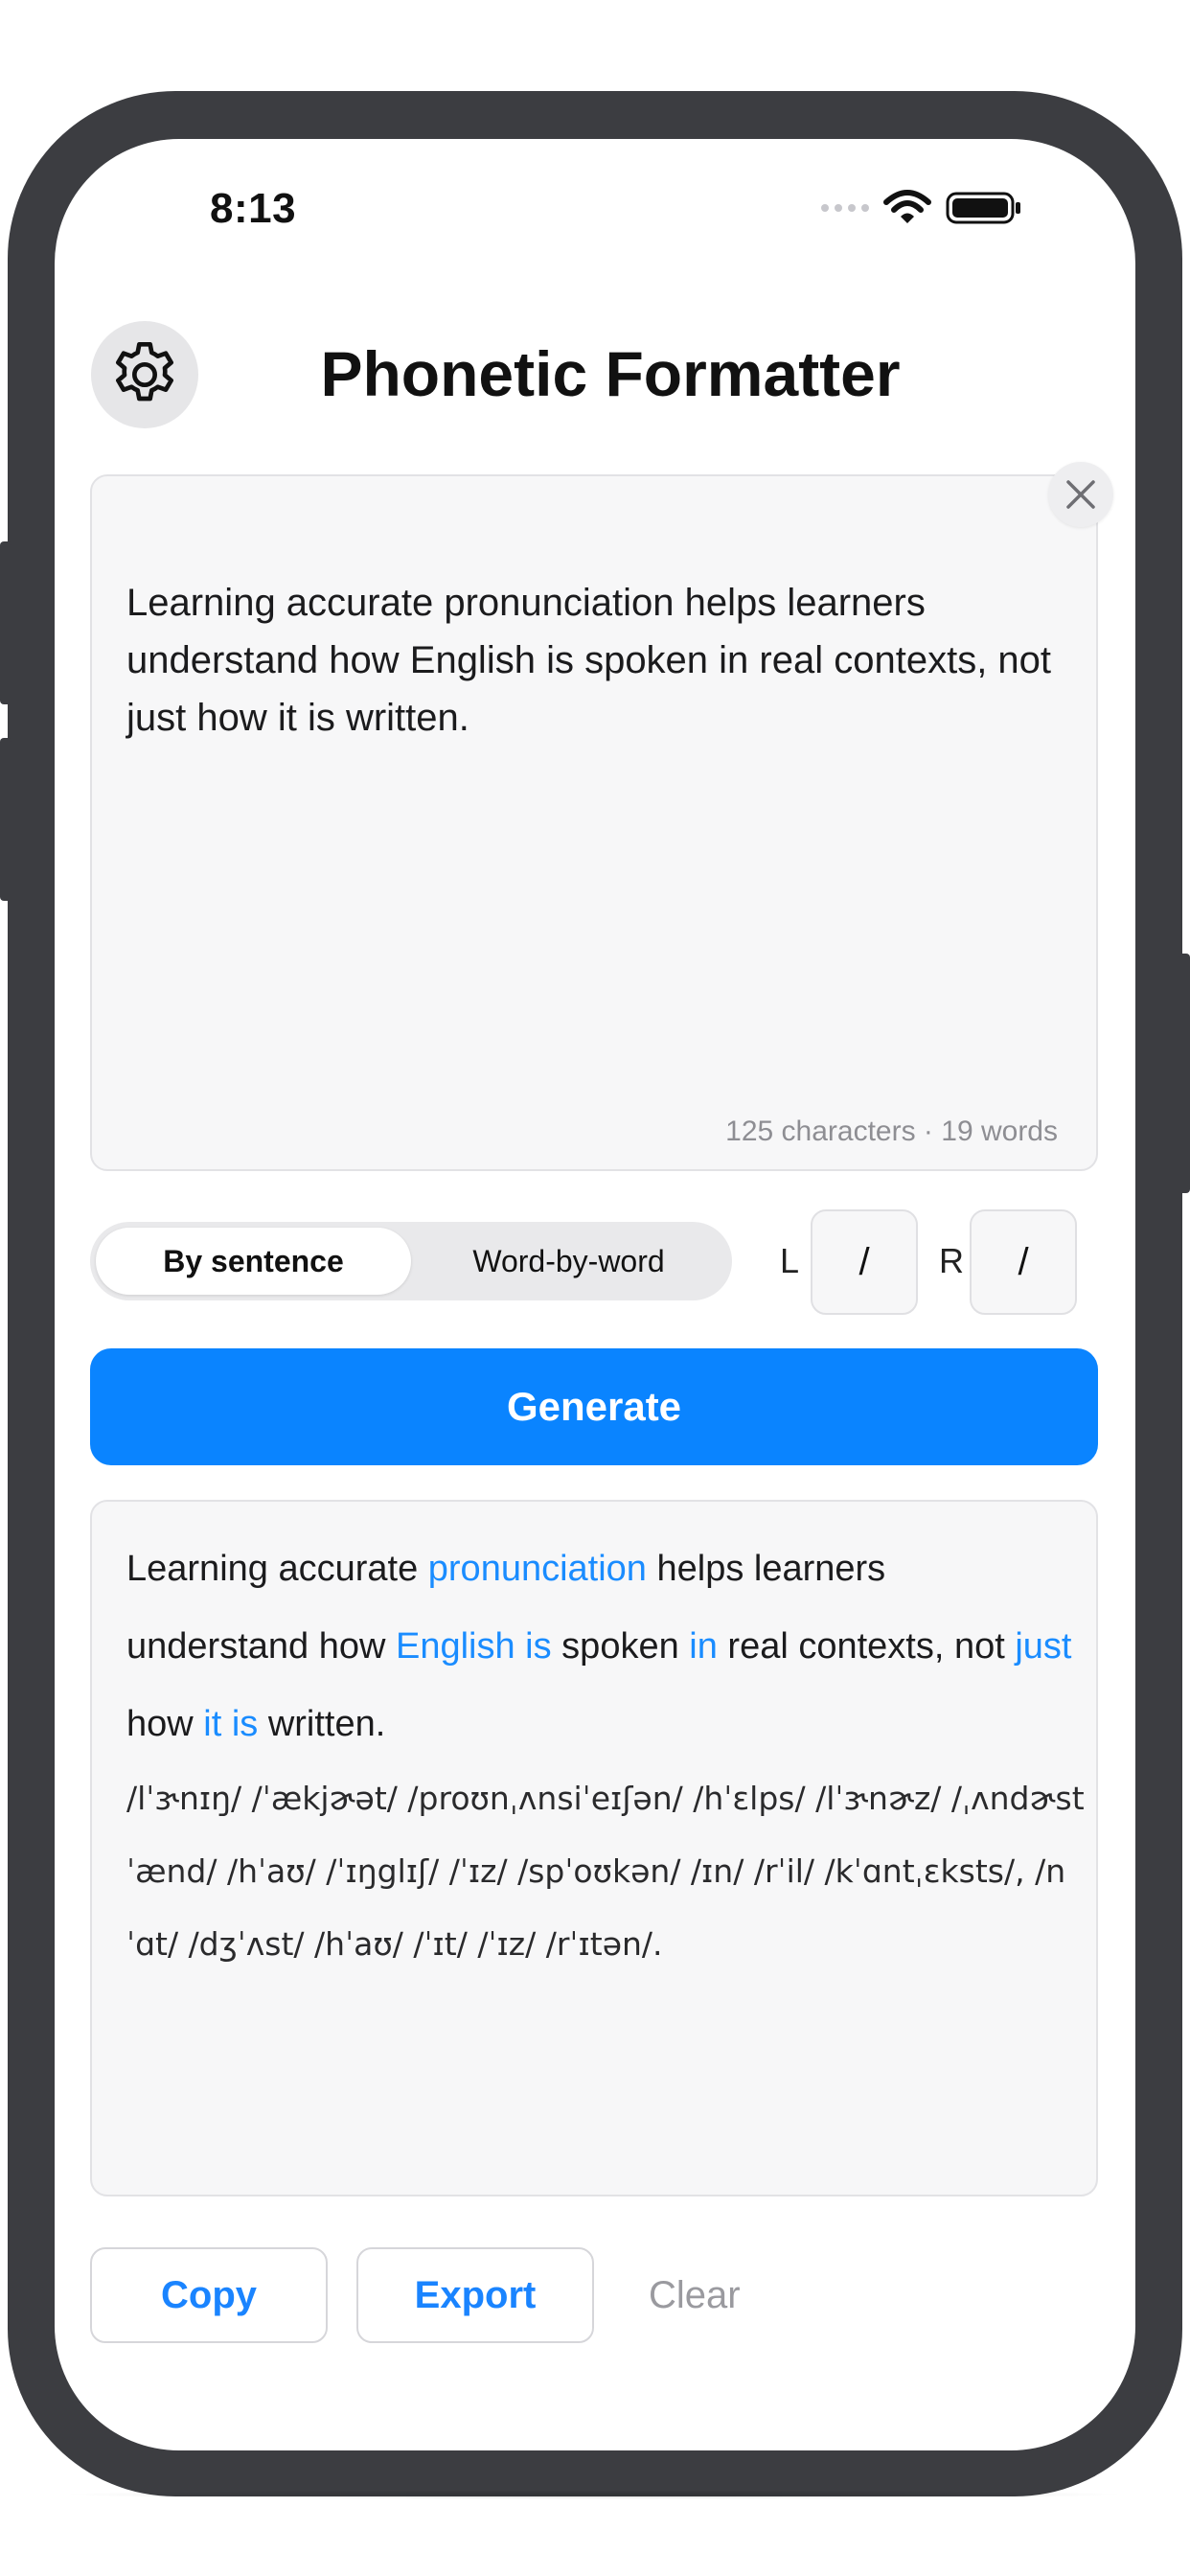  Describe the element at coordinates (5, 819) in the screenshot. I see `volume-down-button` at that location.